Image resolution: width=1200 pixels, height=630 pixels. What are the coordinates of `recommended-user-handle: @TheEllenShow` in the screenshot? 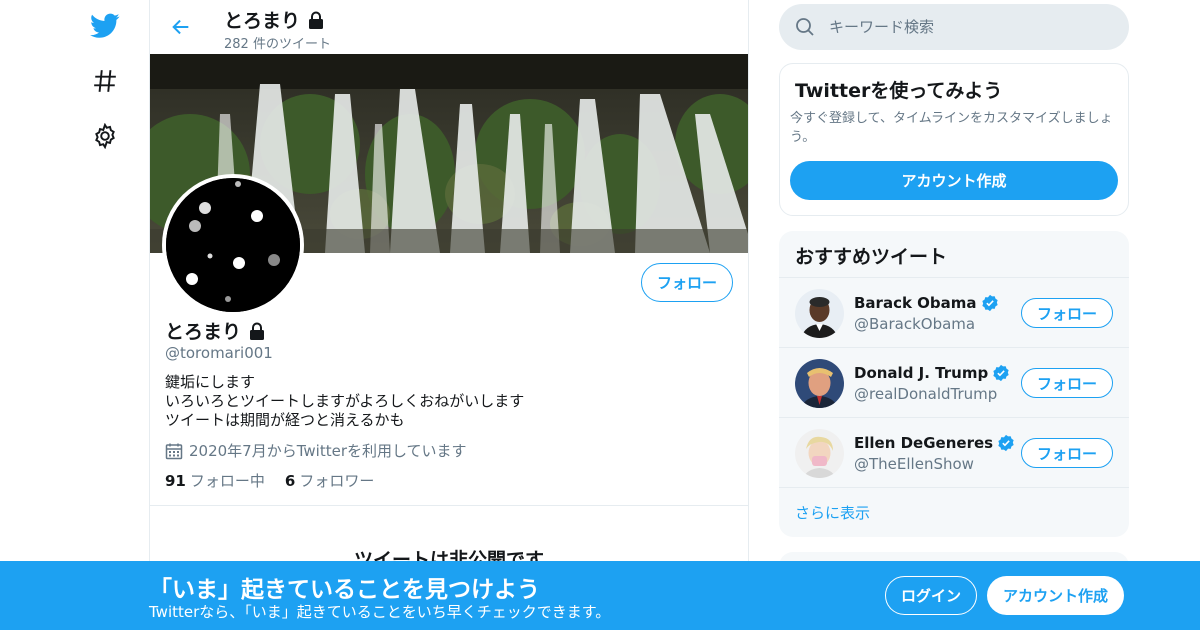 It's located at (914, 464).